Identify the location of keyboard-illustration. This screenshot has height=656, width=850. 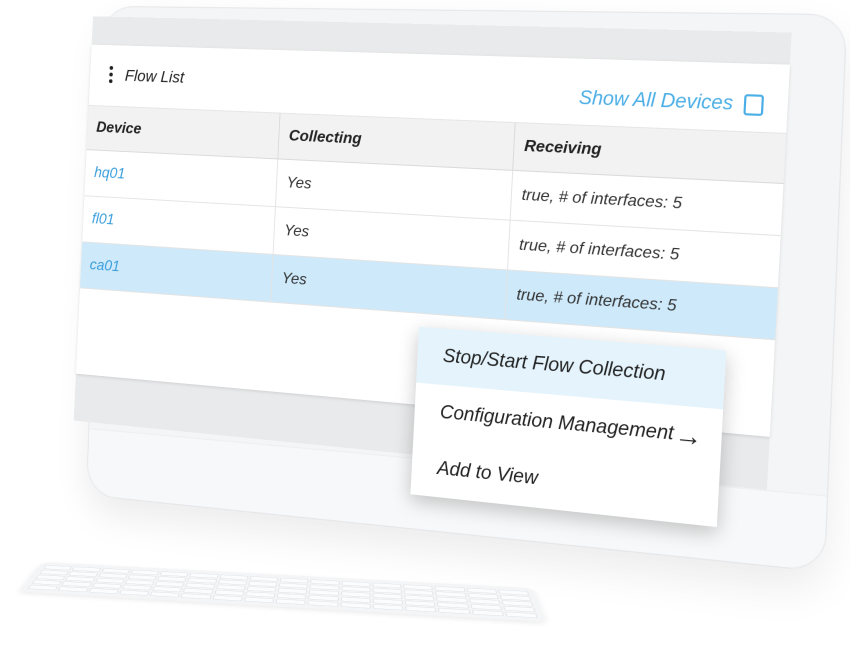
(282, 592).